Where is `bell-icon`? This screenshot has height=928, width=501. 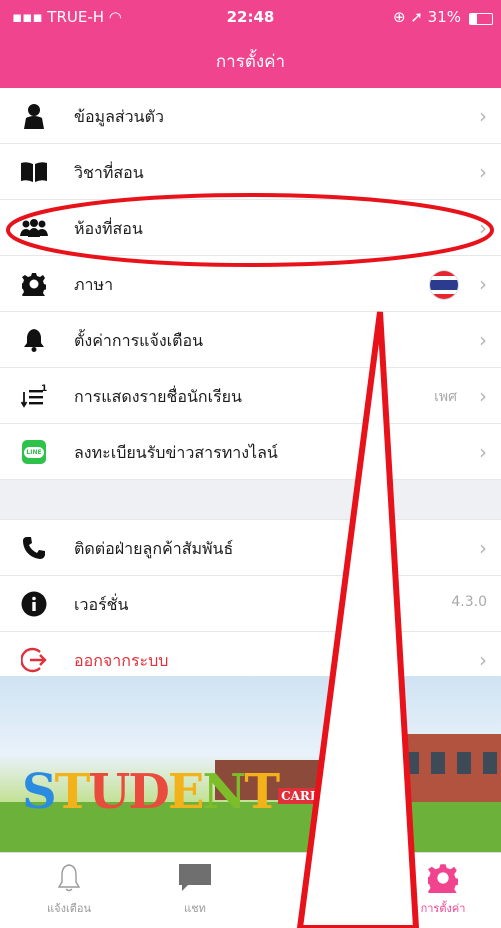
bell-icon is located at coordinates (34, 340).